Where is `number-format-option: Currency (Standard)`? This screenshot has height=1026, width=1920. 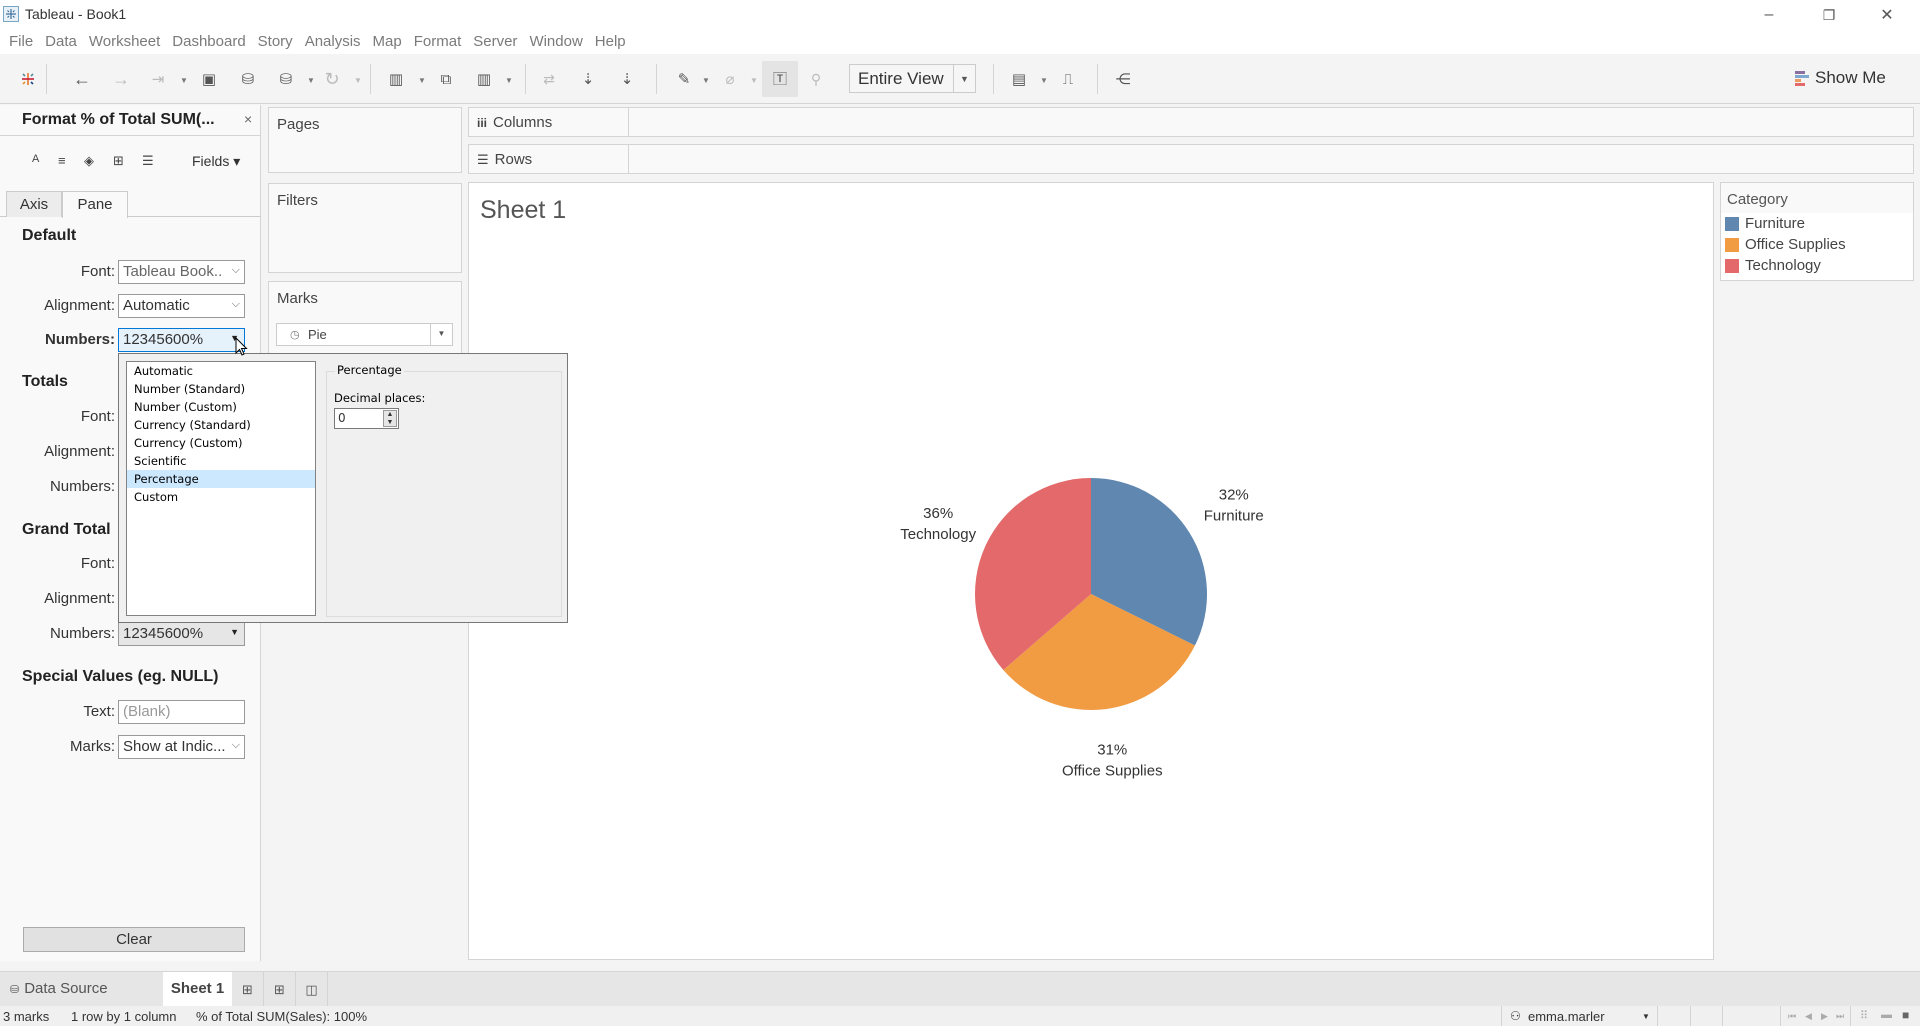
number-format-option: Currency (Standard) is located at coordinates (221, 425).